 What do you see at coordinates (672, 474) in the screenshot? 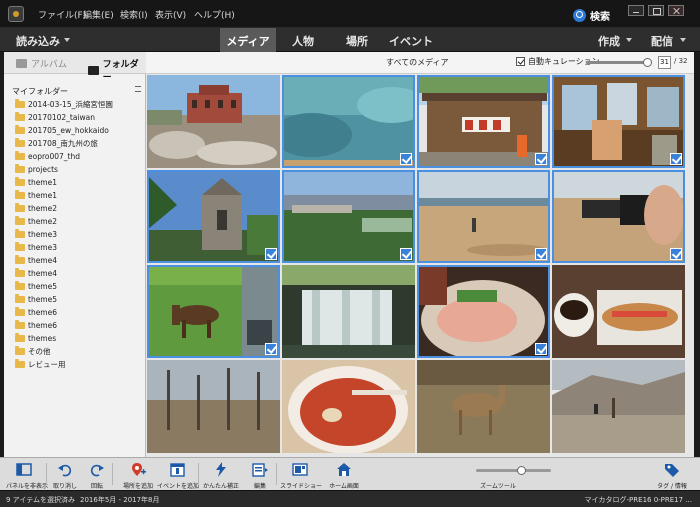
I see `tags-info-button: タグ / 情報` at bounding box center [672, 474].